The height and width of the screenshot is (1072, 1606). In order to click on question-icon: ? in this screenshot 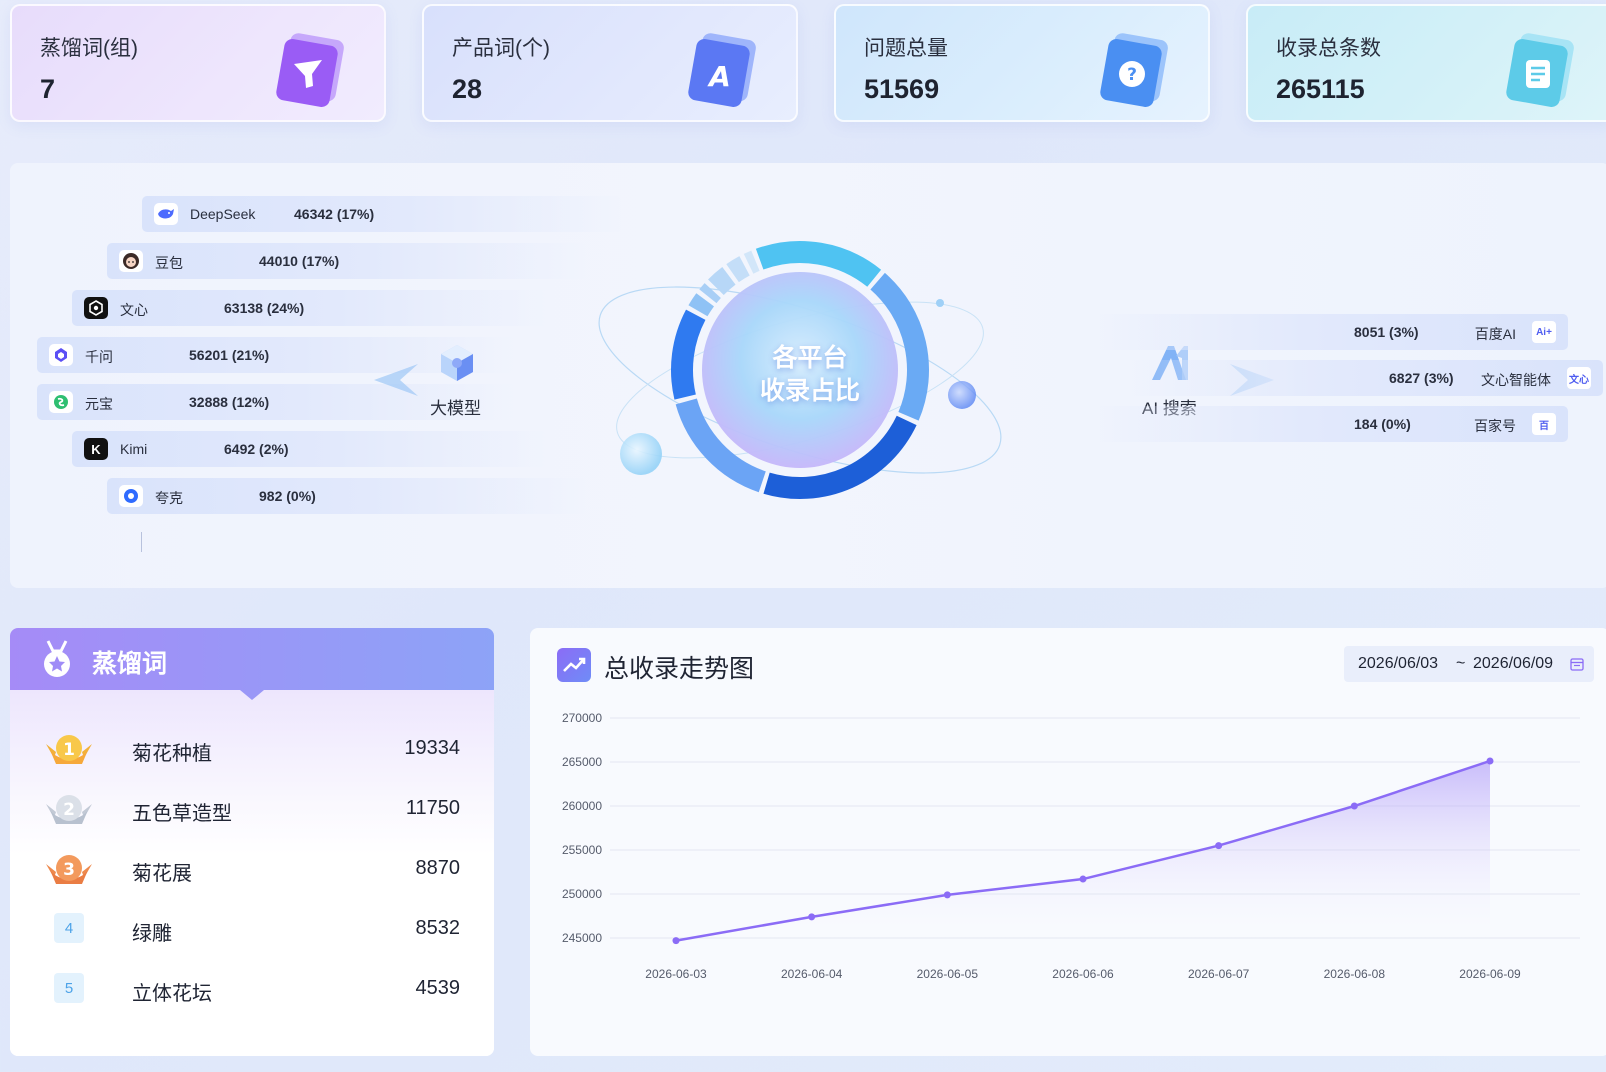, I will do `click(1134, 70)`.